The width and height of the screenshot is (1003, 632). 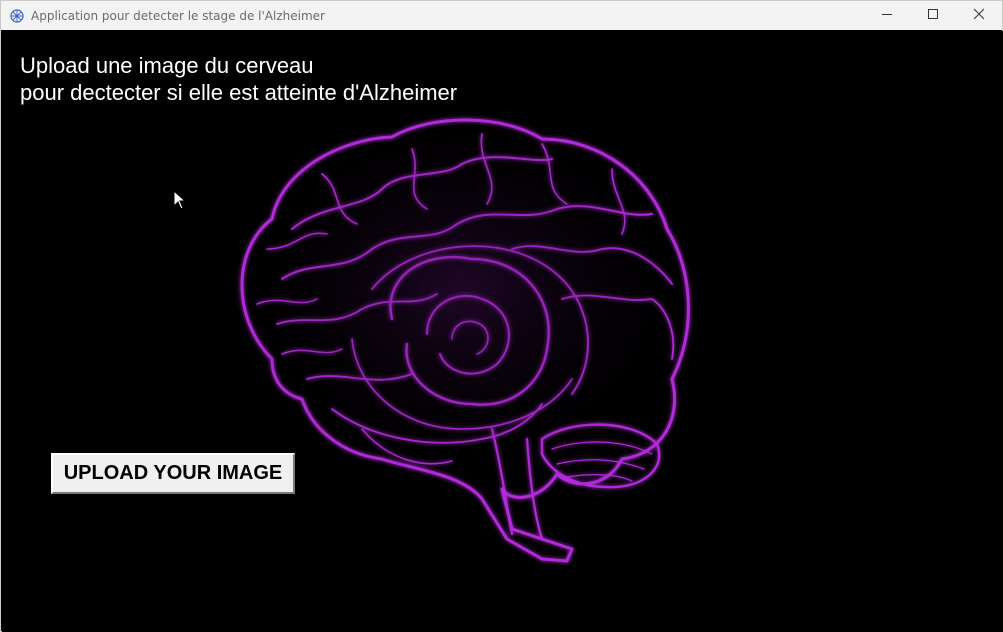 I want to click on close-button, so click(x=979, y=15).